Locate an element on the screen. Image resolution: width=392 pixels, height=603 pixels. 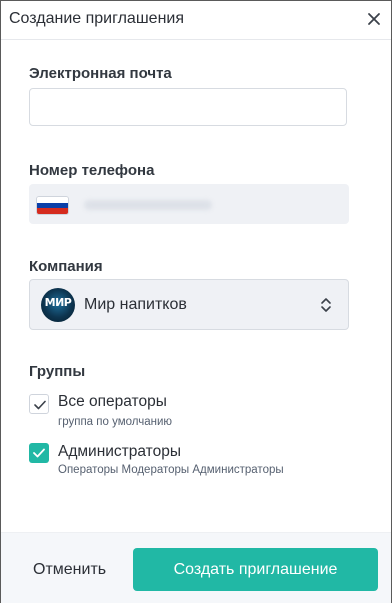
russia-flag-icon is located at coordinates (52, 205).